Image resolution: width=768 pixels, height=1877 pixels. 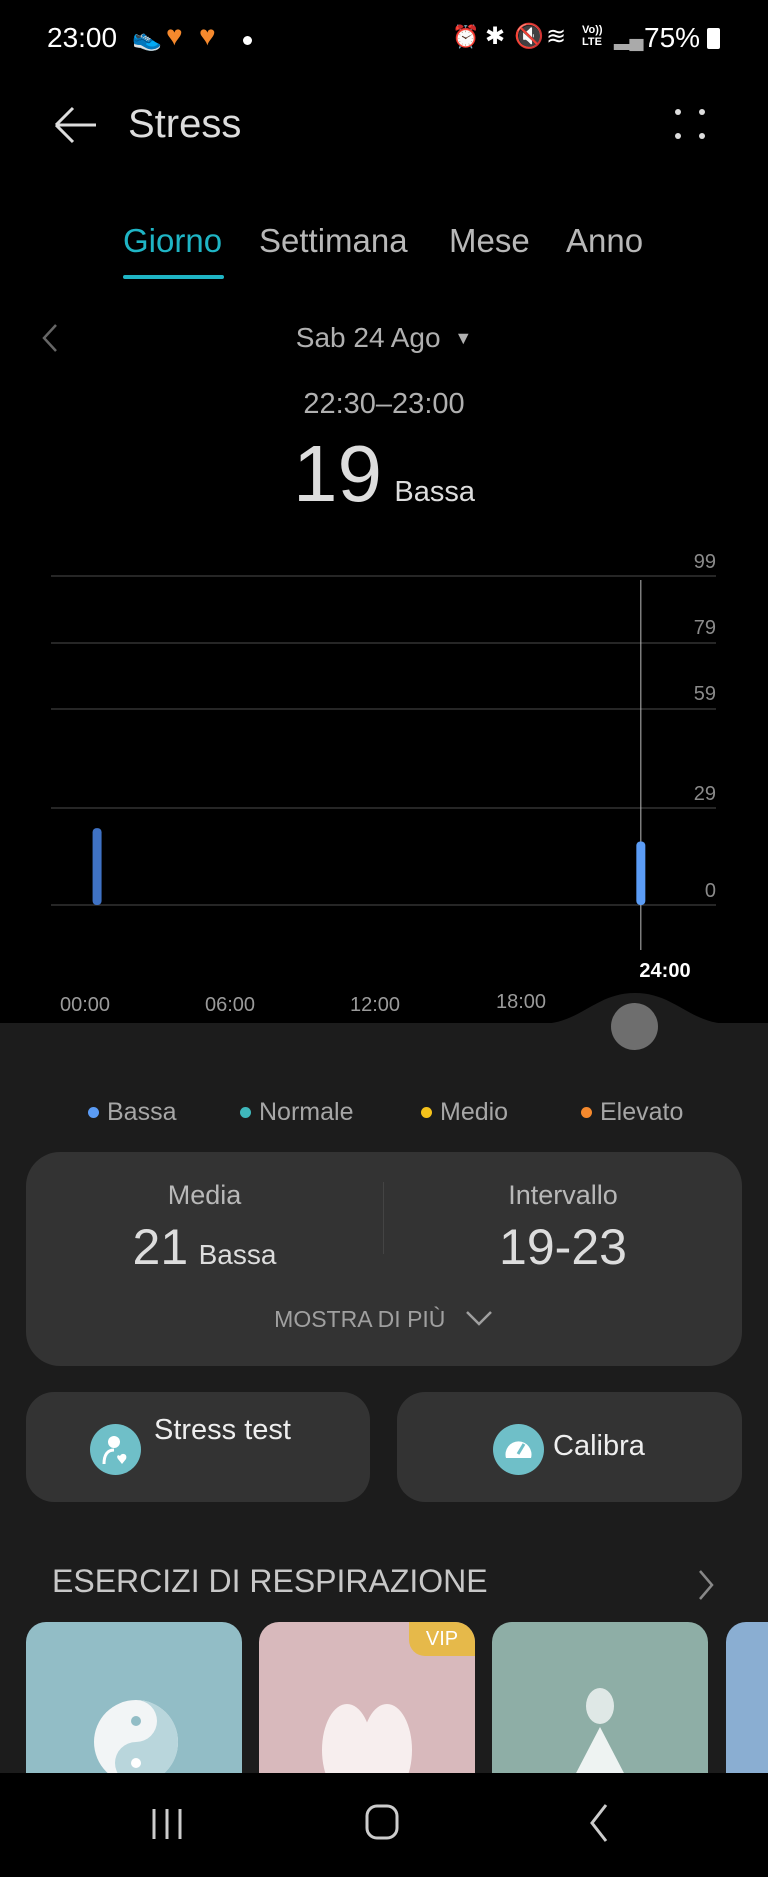 I want to click on recent-apps-button, so click(x=168, y=1823).